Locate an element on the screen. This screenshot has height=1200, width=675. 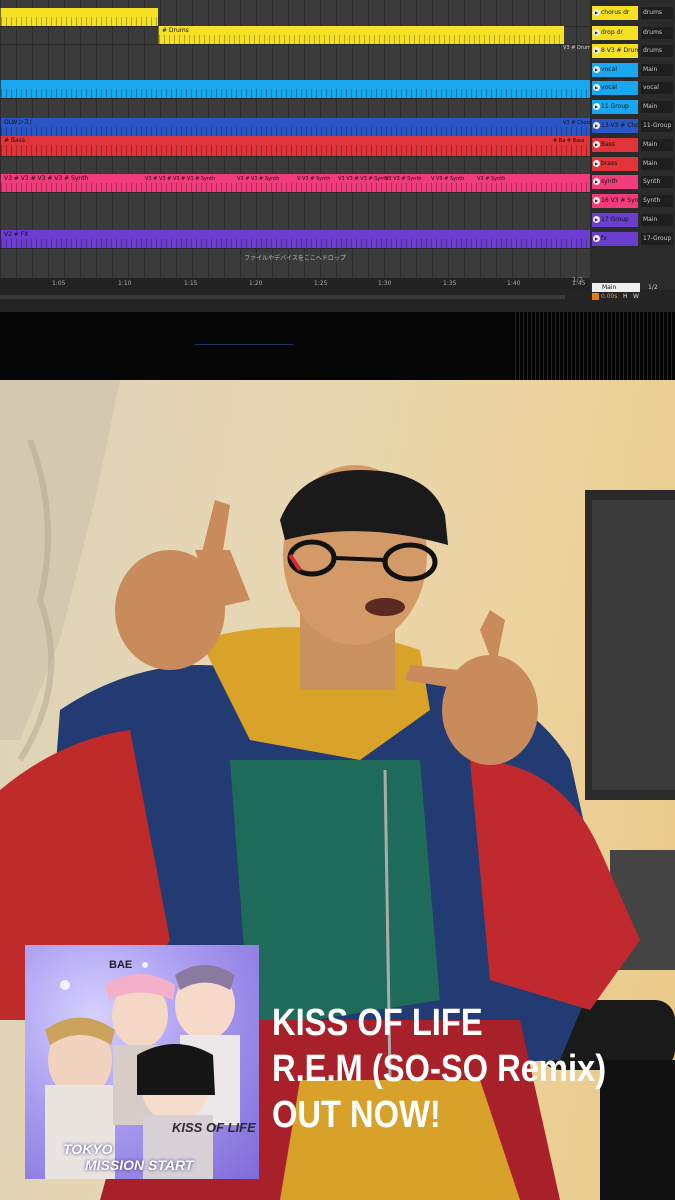
mixer-track: ▶ vocal vocal is located at coordinates (632, 88).